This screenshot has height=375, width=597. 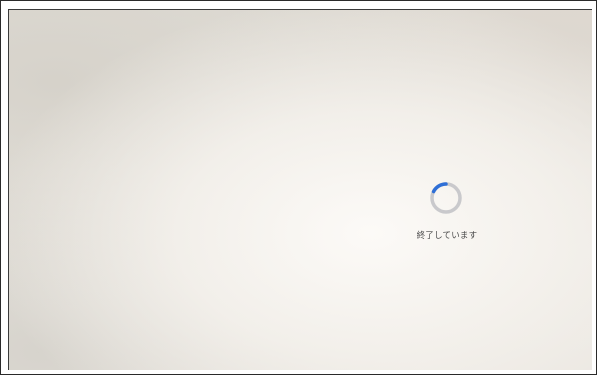 I want to click on spinner-graphic, so click(x=446, y=198).